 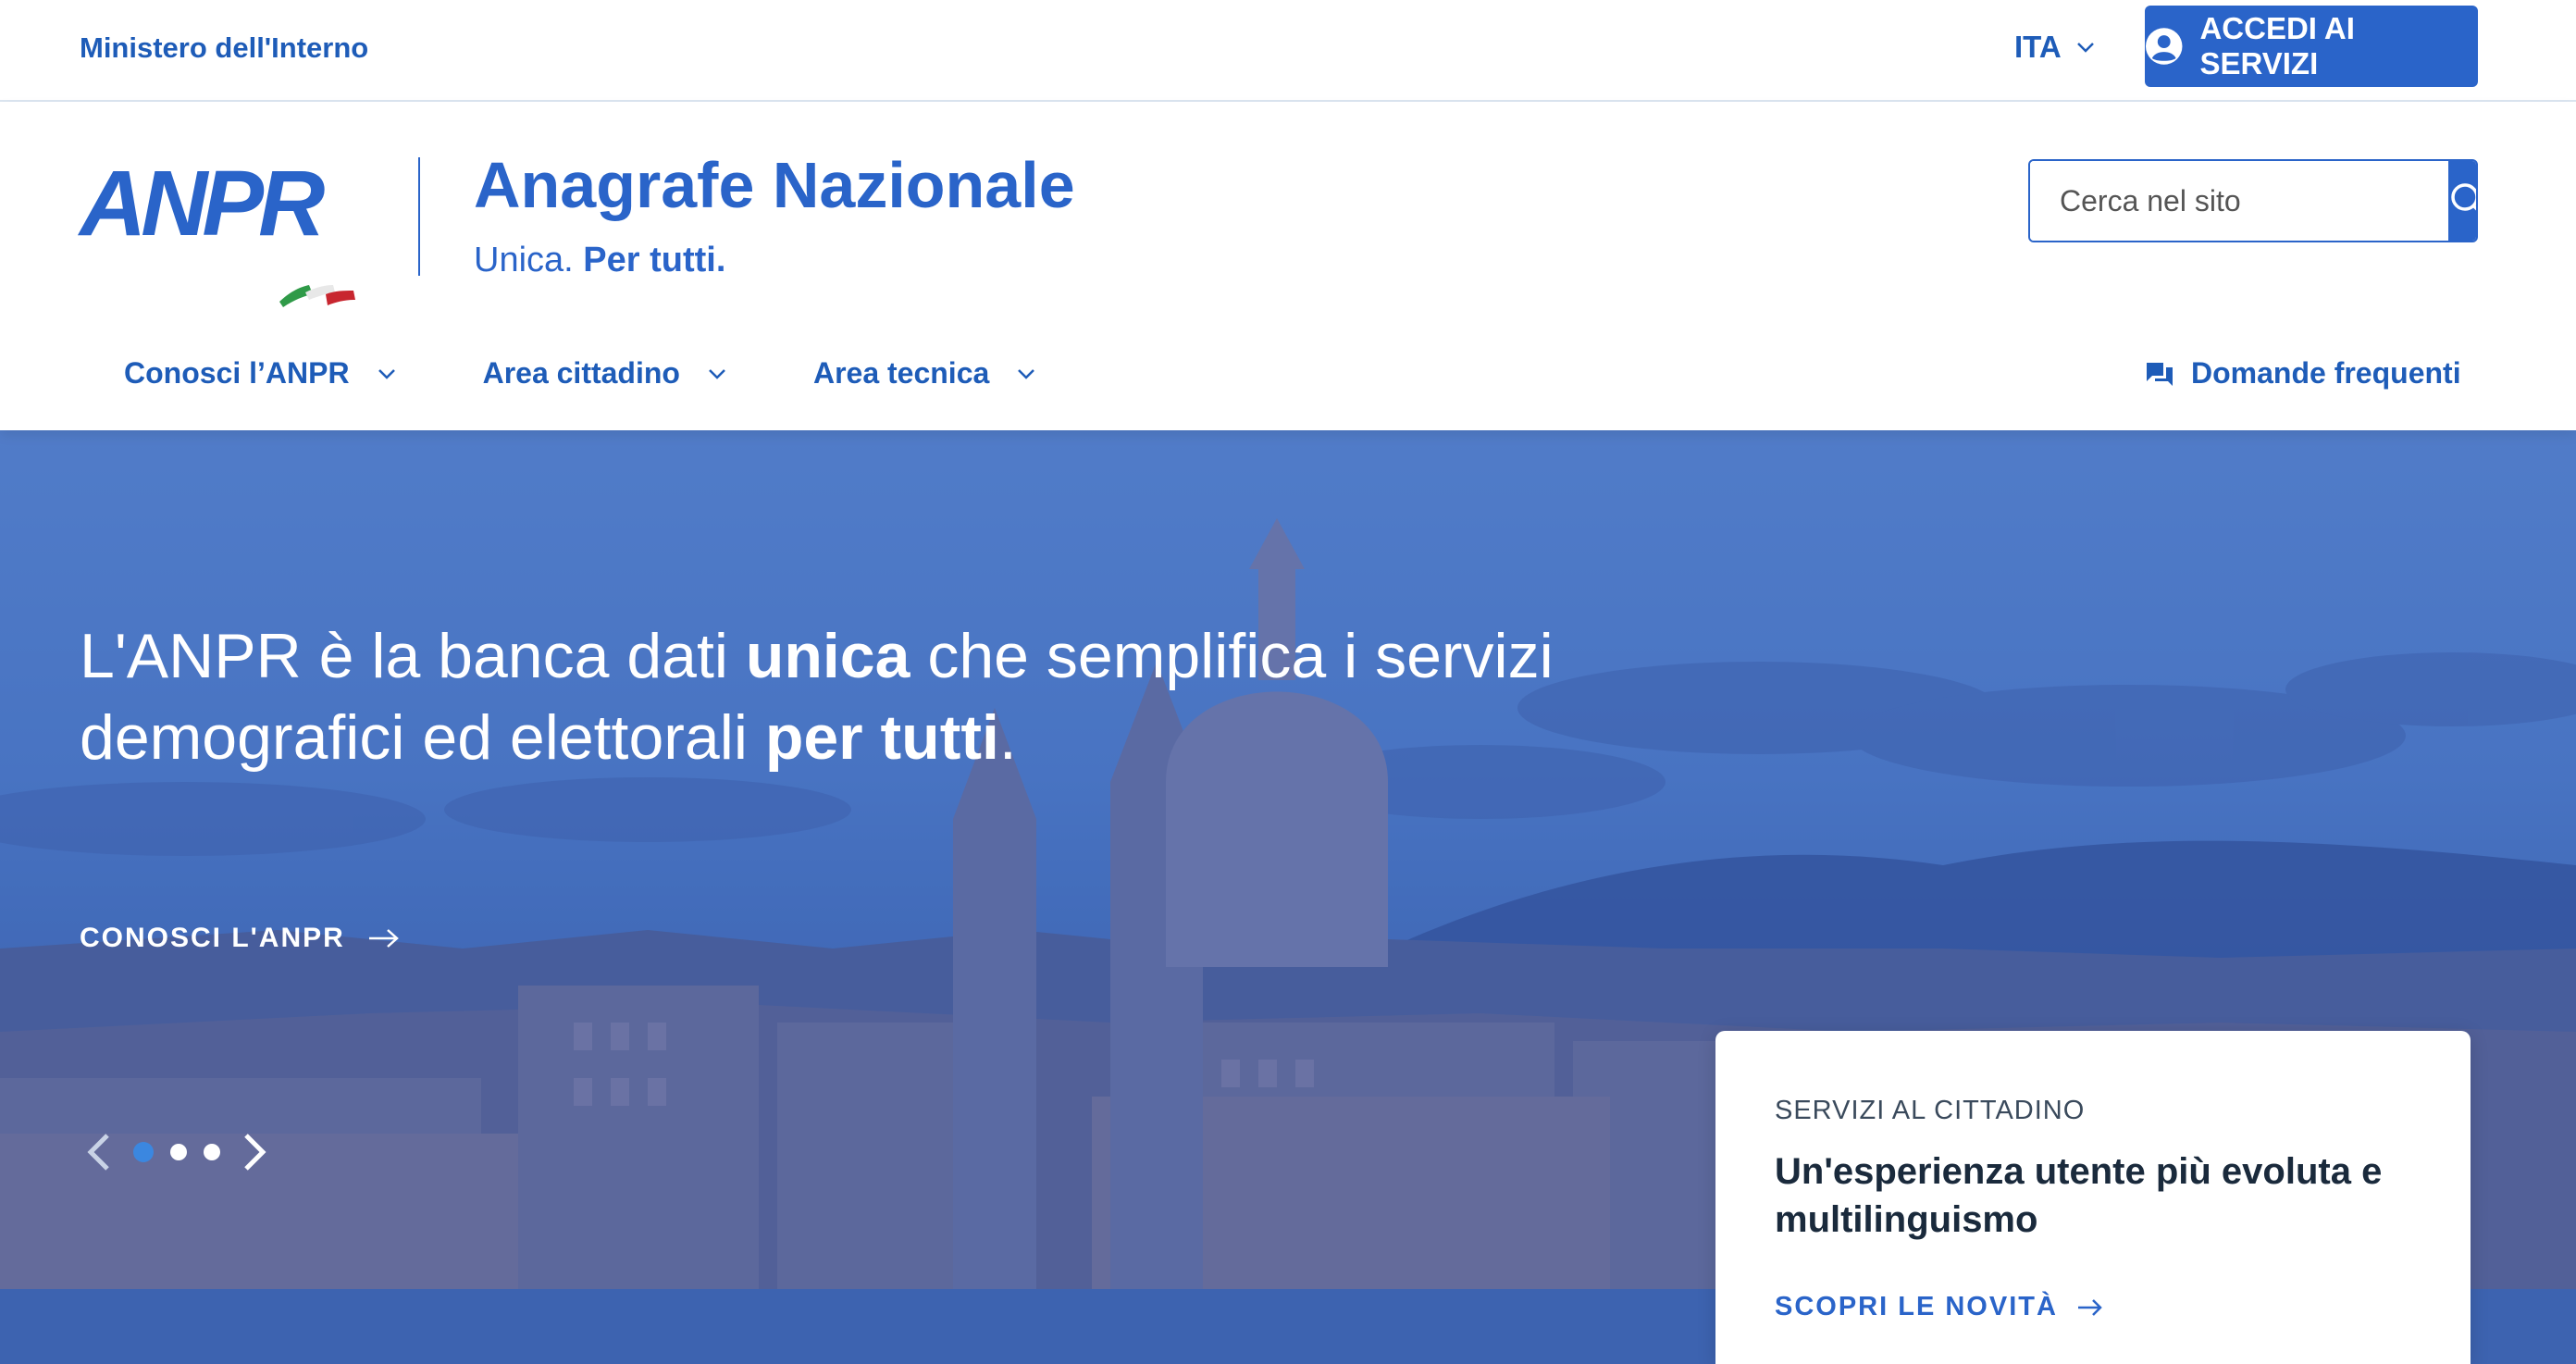 I want to click on nav-label: Area cittadino, so click(x=581, y=373).